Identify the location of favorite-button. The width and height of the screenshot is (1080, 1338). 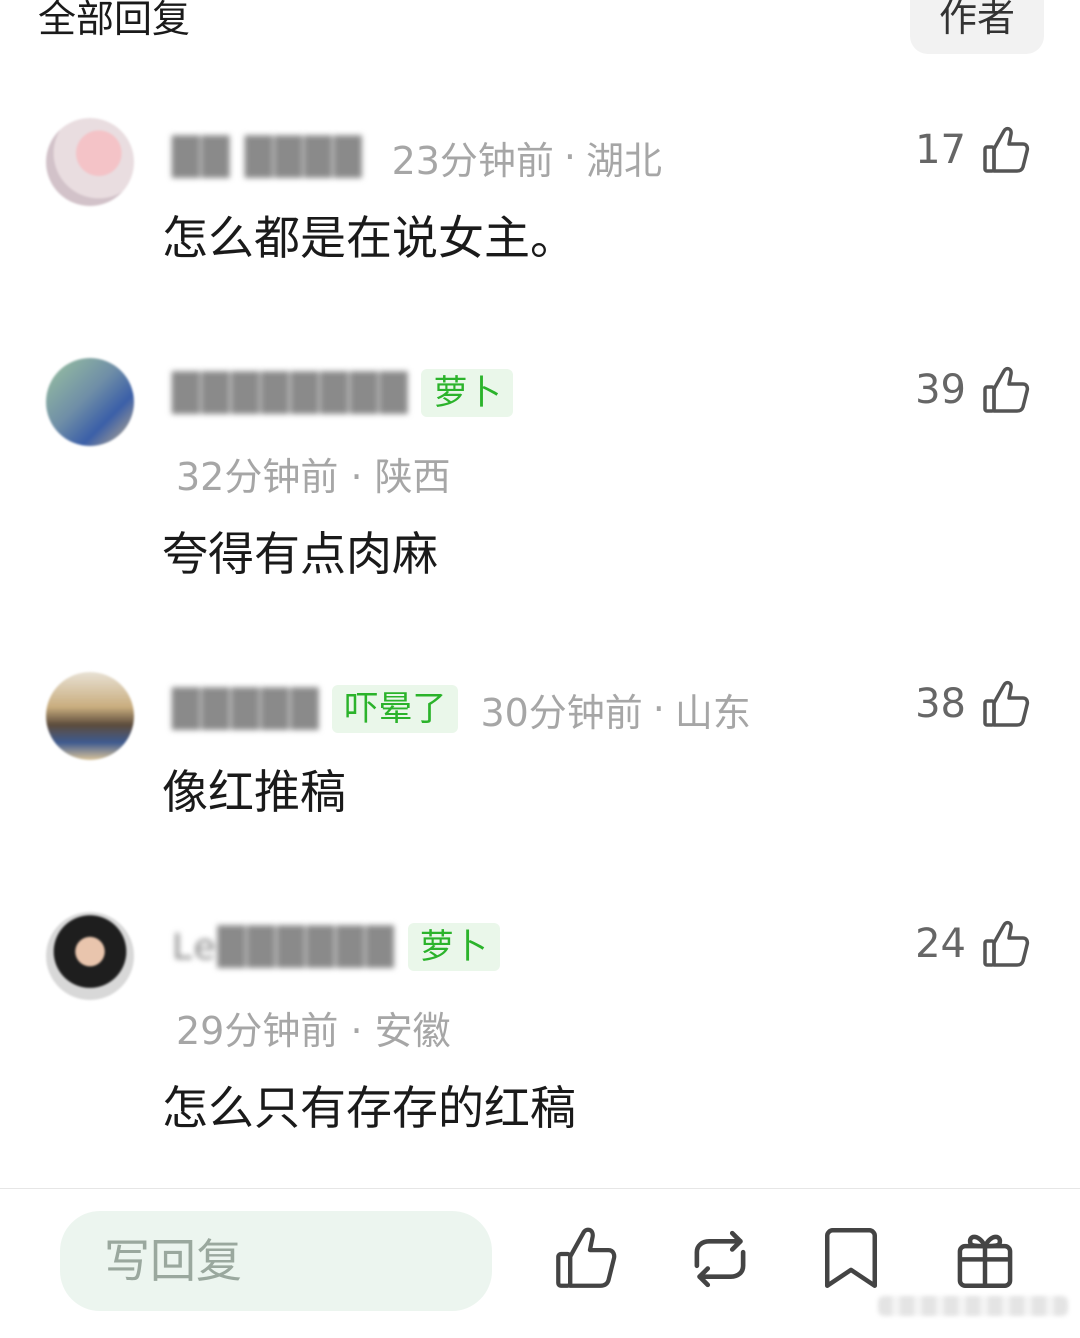
(855, 1260).